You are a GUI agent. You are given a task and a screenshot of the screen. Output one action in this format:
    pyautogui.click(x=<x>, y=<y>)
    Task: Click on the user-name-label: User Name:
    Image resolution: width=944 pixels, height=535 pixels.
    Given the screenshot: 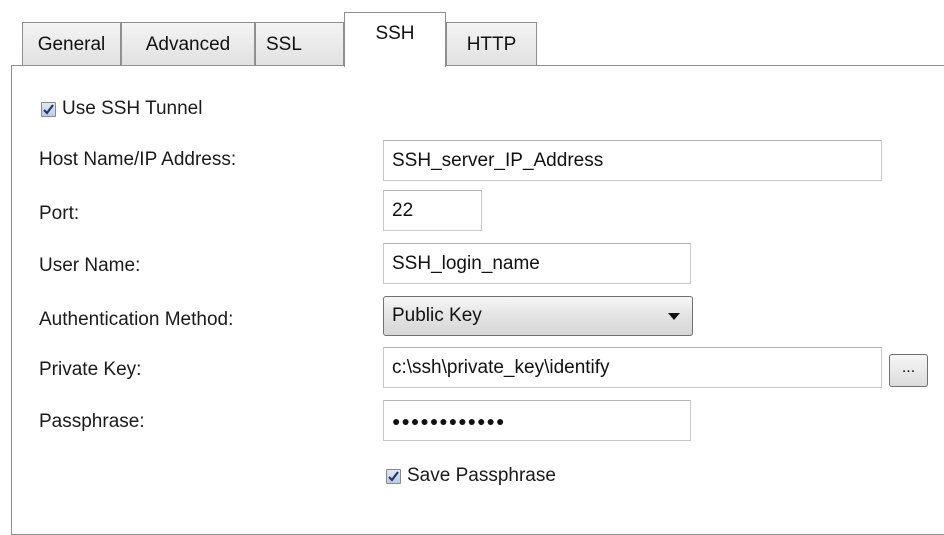 What is the action you would take?
    pyautogui.click(x=90, y=265)
    